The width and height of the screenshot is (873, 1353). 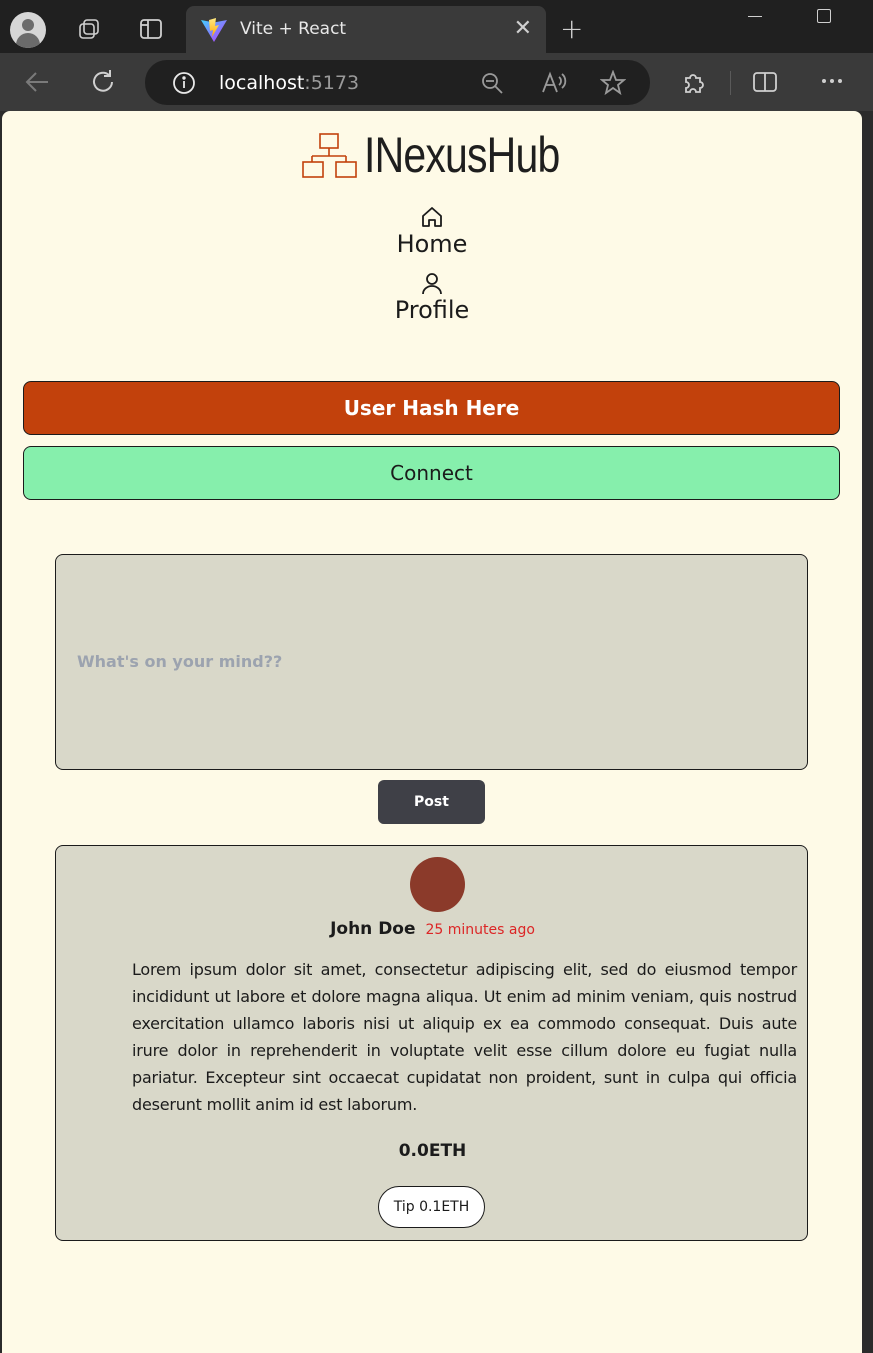 What do you see at coordinates (824, 16) in the screenshot?
I see `window-maximize-icon` at bounding box center [824, 16].